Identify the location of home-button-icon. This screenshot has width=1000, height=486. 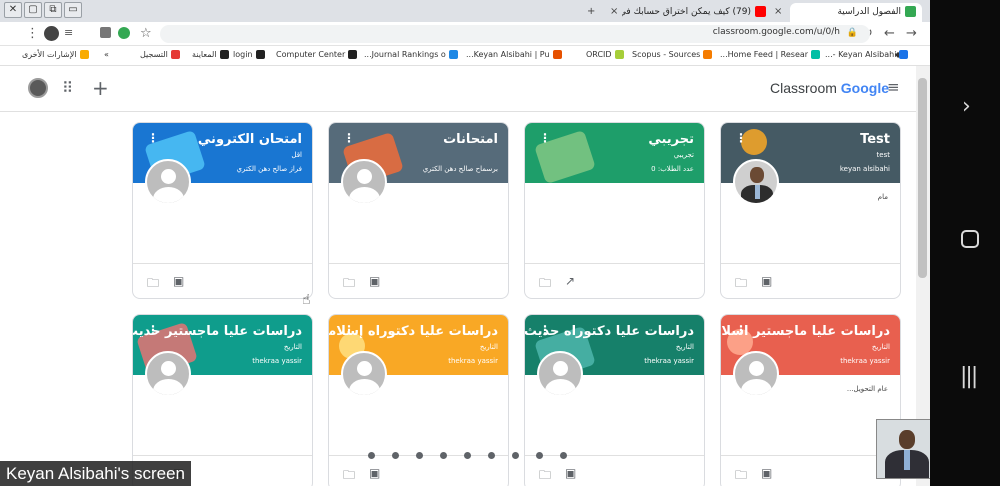
(970, 239).